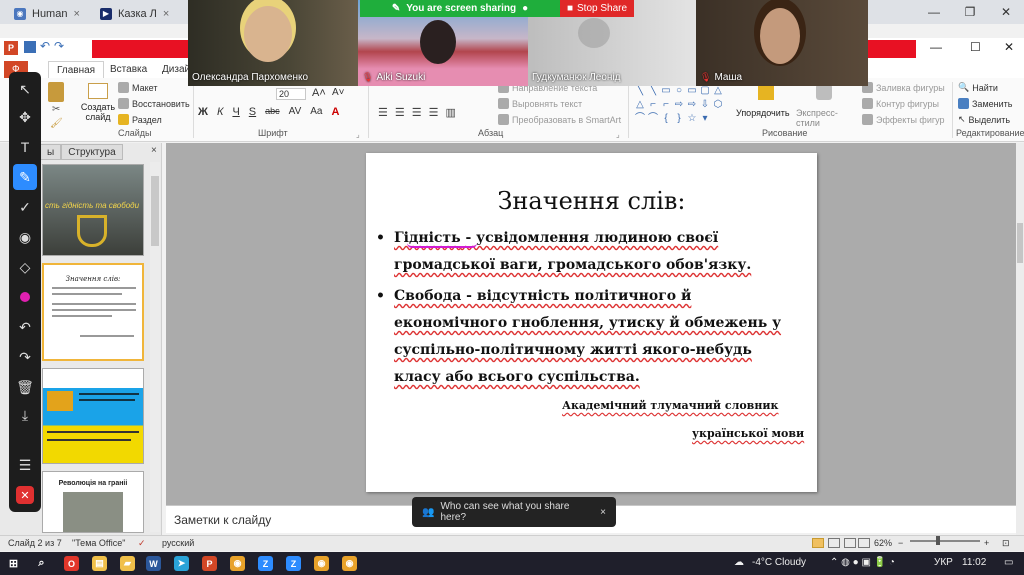 This screenshot has height=575, width=1024. Describe the element at coordinates (30, 47) in the screenshot. I see `save-icon` at that location.